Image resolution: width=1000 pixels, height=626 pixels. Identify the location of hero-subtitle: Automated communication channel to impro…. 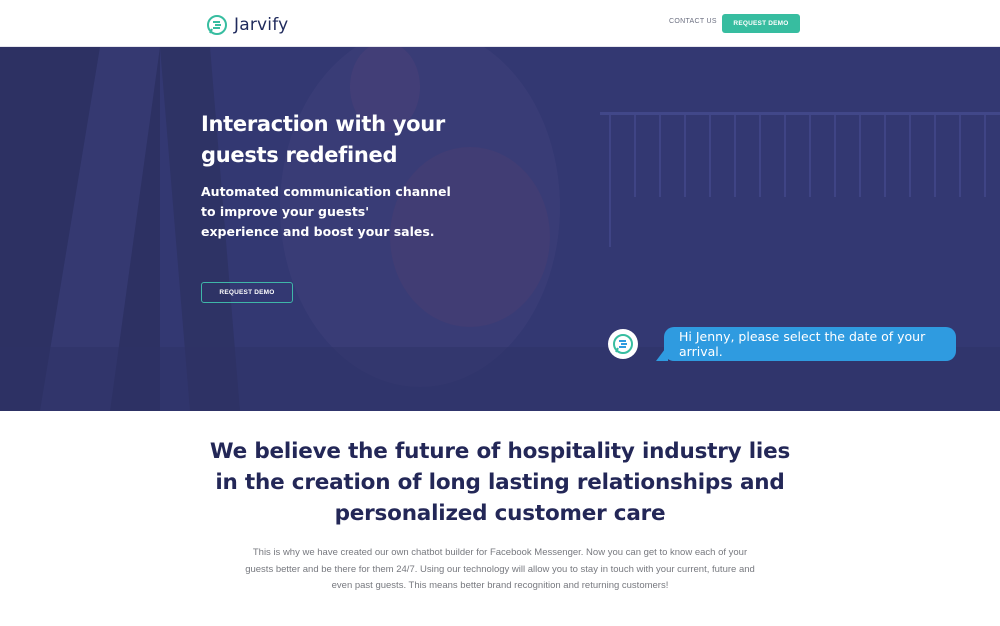
(326, 211).